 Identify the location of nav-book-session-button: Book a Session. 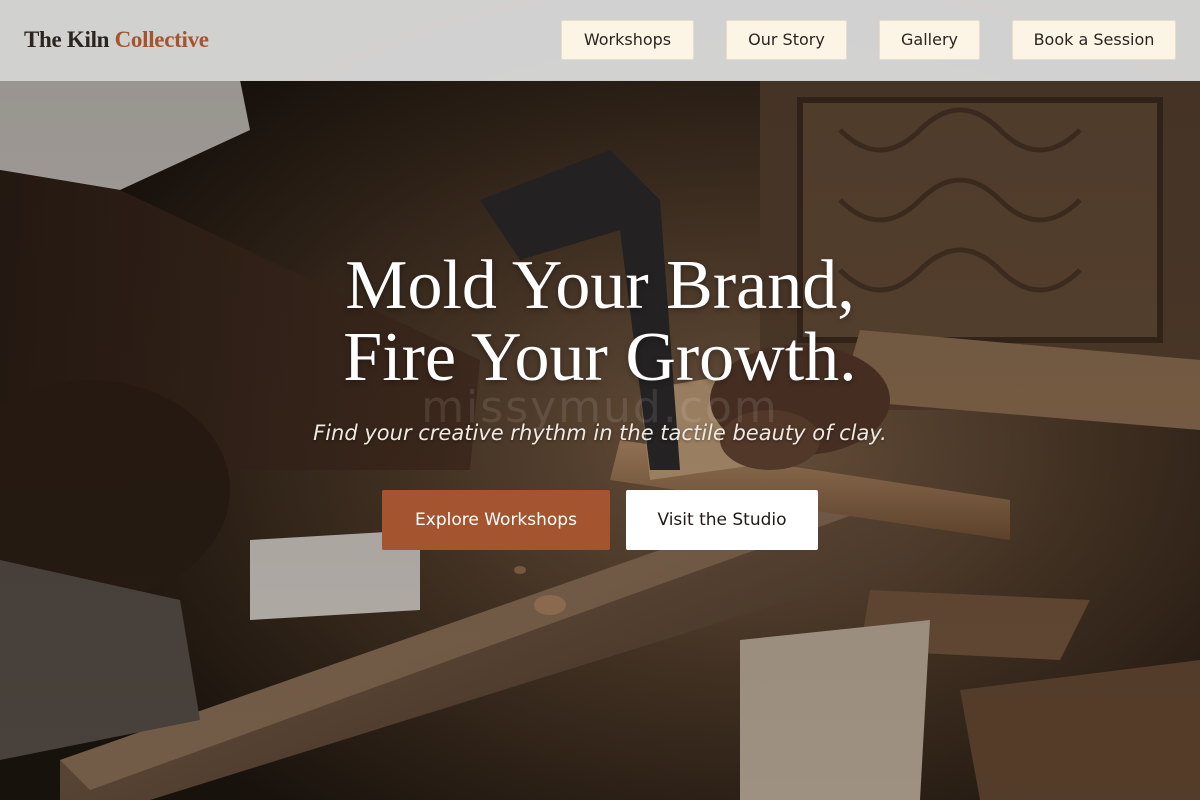
(1094, 40).